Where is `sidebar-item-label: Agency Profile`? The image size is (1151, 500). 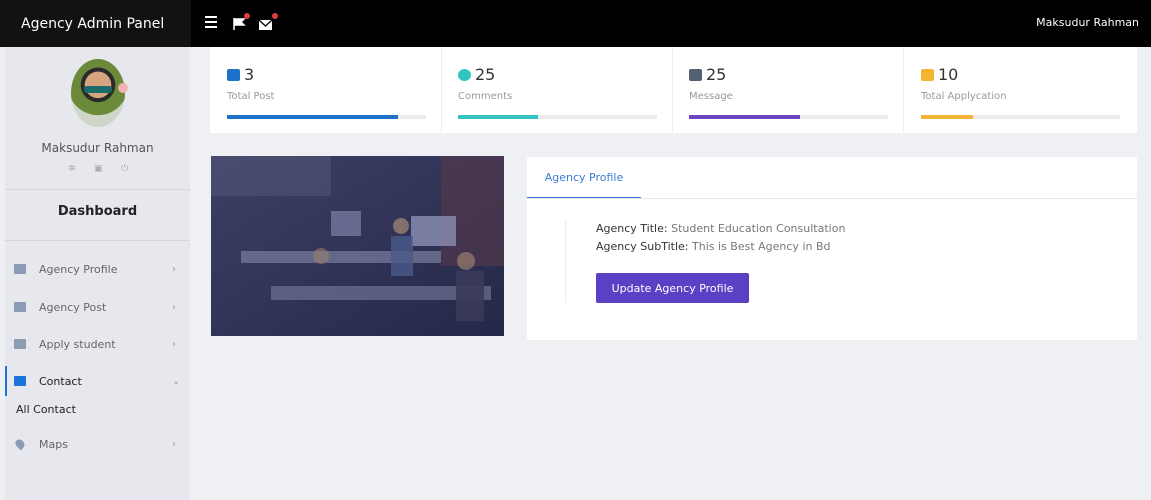 sidebar-item-label: Agency Profile is located at coordinates (78, 269).